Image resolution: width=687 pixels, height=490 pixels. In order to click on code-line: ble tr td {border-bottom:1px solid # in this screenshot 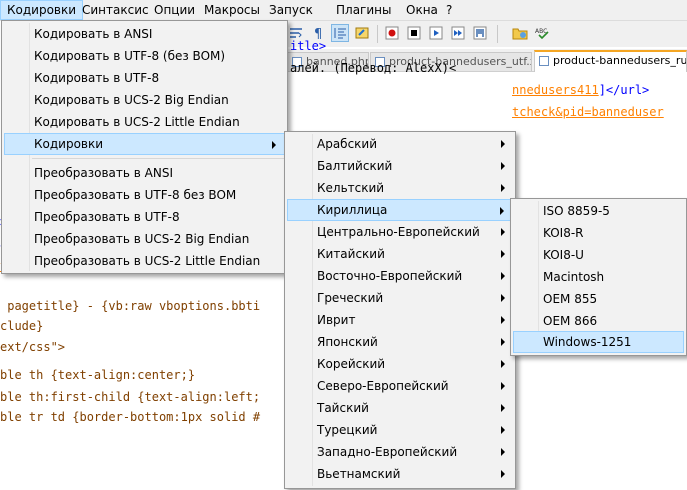, I will do `click(130, 417)`.